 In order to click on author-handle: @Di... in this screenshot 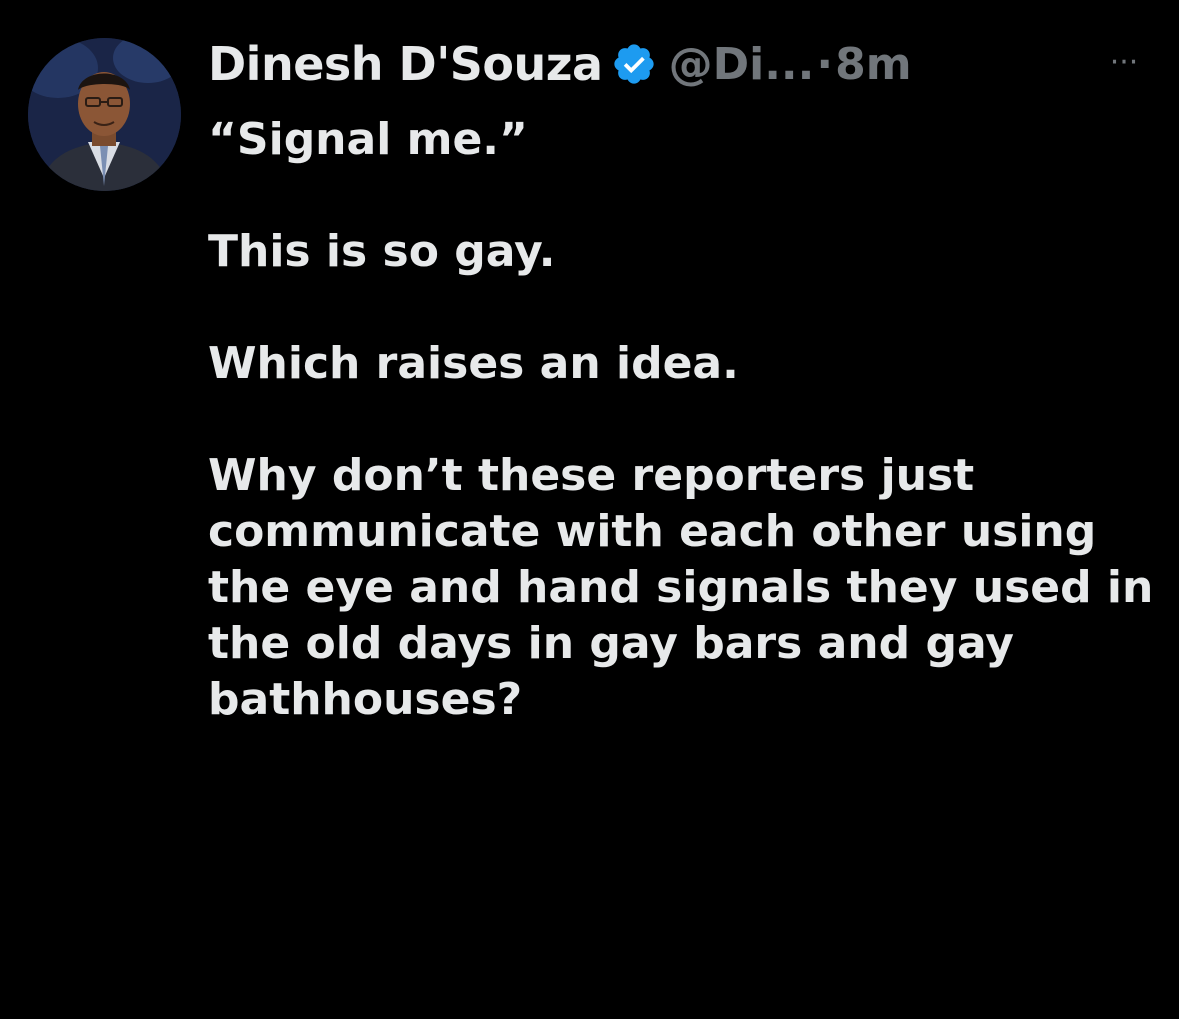, I will do `click(742, 64)`.